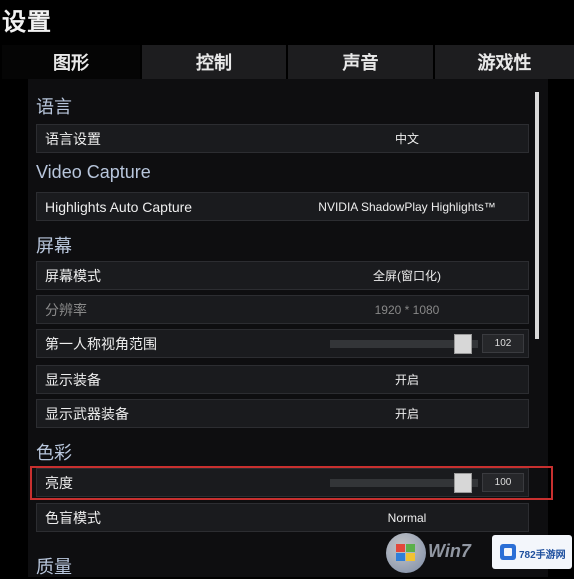 This screenshot has height=579, width=574. I want to click on show-weapon-equipment-row: 显示武器装备 开启, so click(282, 413).